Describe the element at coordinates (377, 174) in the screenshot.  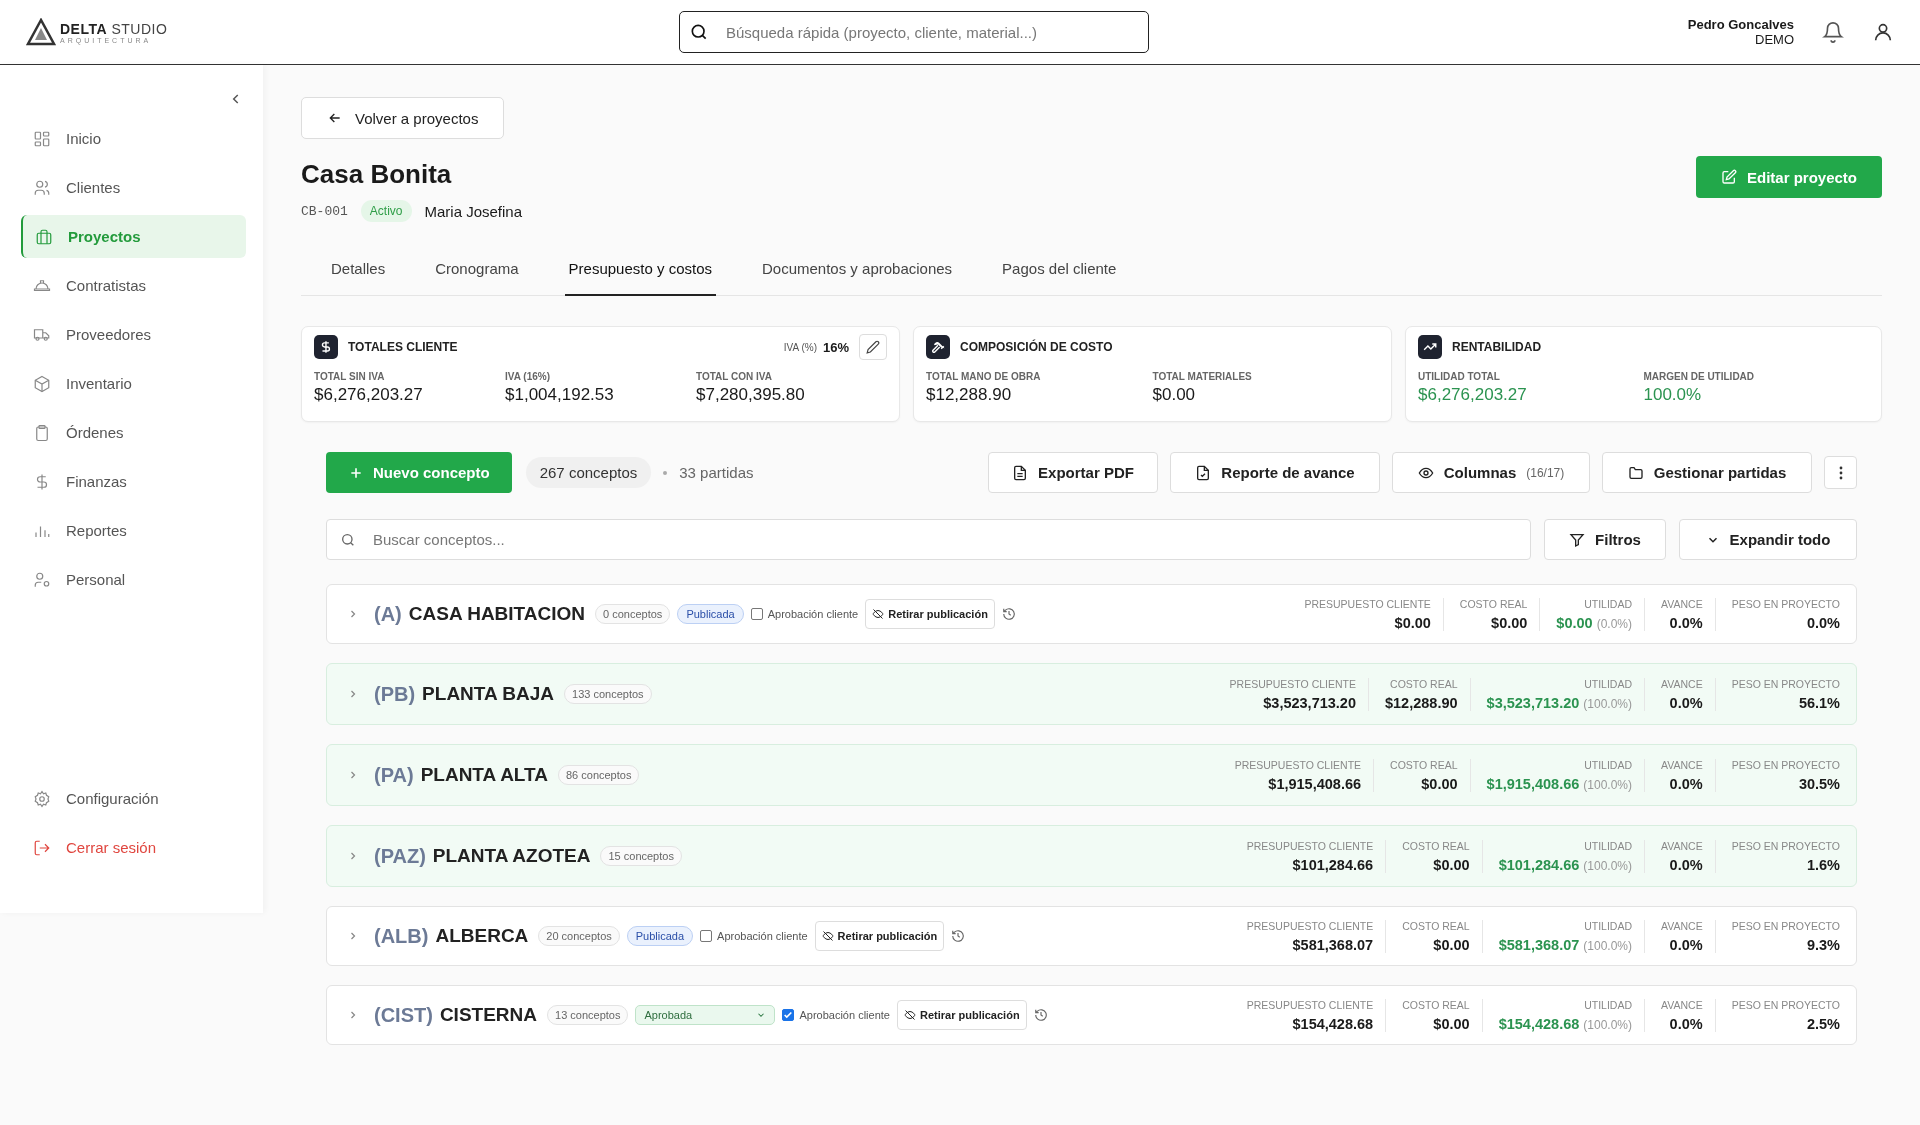
I see `project-title: Casa Bonita` at that location.